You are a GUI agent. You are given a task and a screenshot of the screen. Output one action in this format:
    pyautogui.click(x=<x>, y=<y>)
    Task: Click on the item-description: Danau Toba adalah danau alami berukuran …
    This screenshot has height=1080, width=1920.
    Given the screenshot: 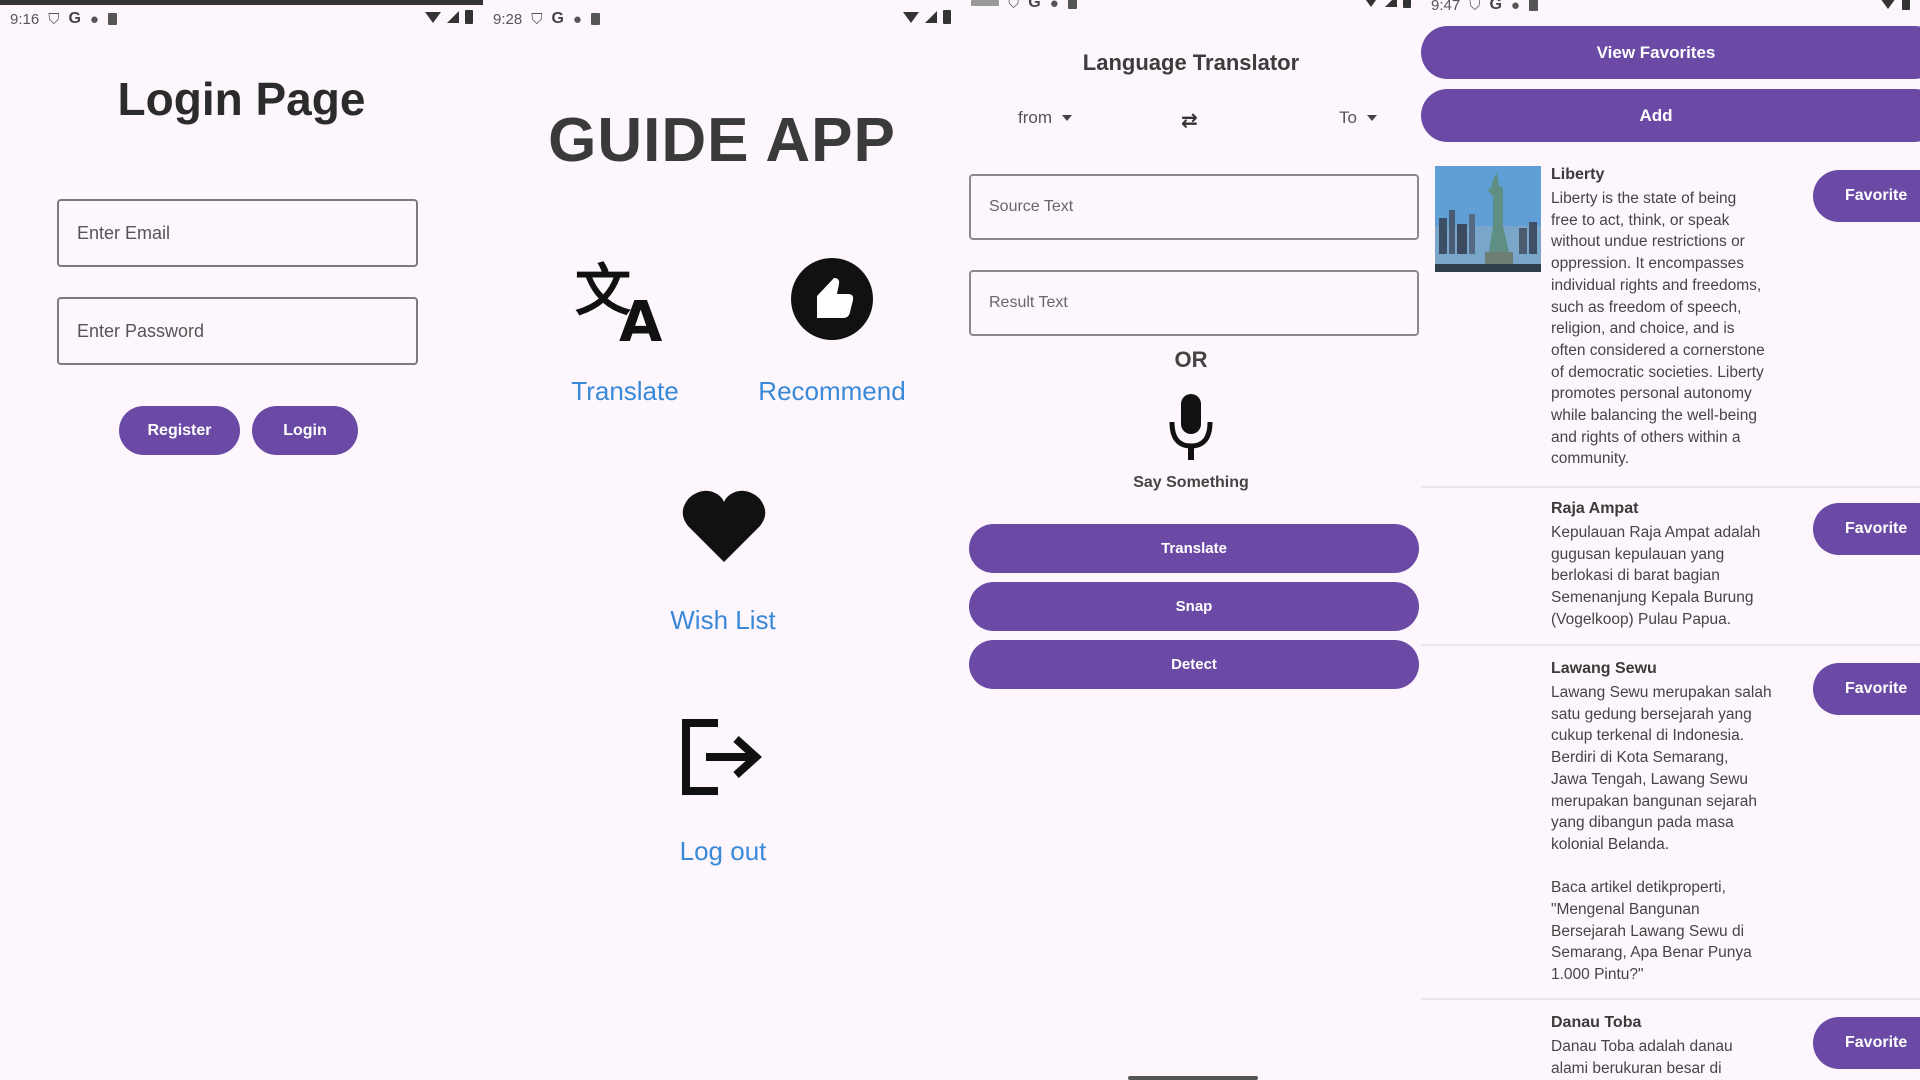 What is the action you would take?
    pyautogui.click(x=1642, y=1057)
    